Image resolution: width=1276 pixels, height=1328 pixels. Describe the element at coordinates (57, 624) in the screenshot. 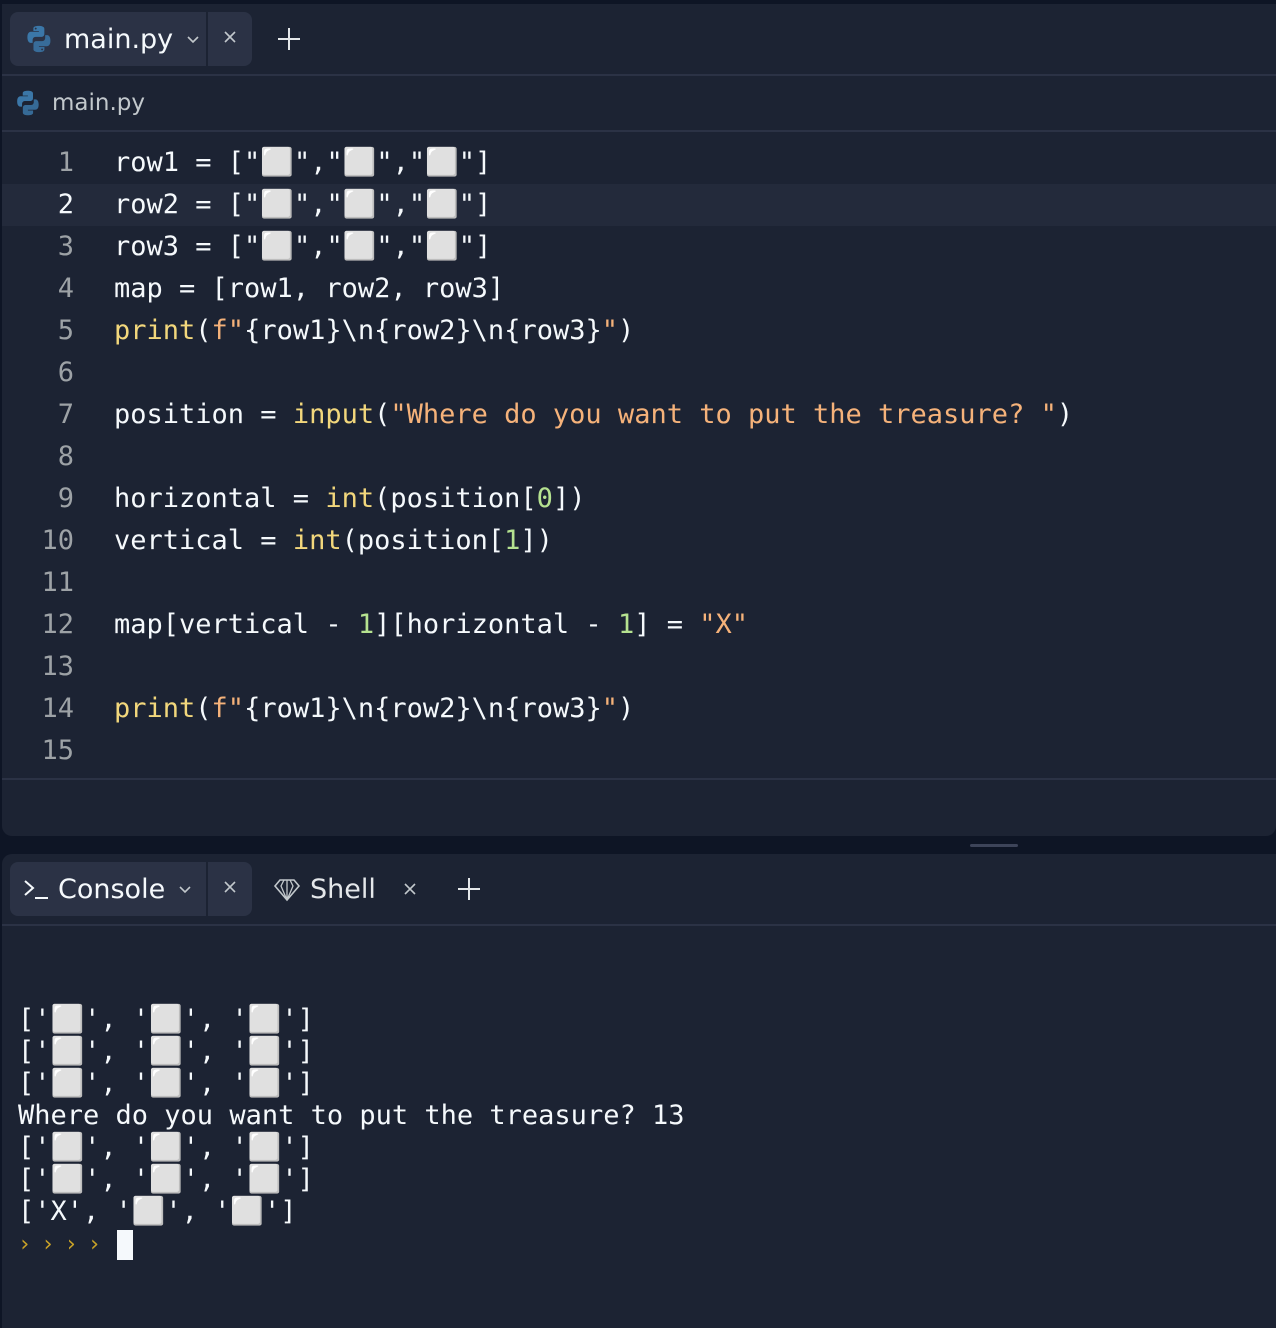

I see `line-number: 12` at that location.